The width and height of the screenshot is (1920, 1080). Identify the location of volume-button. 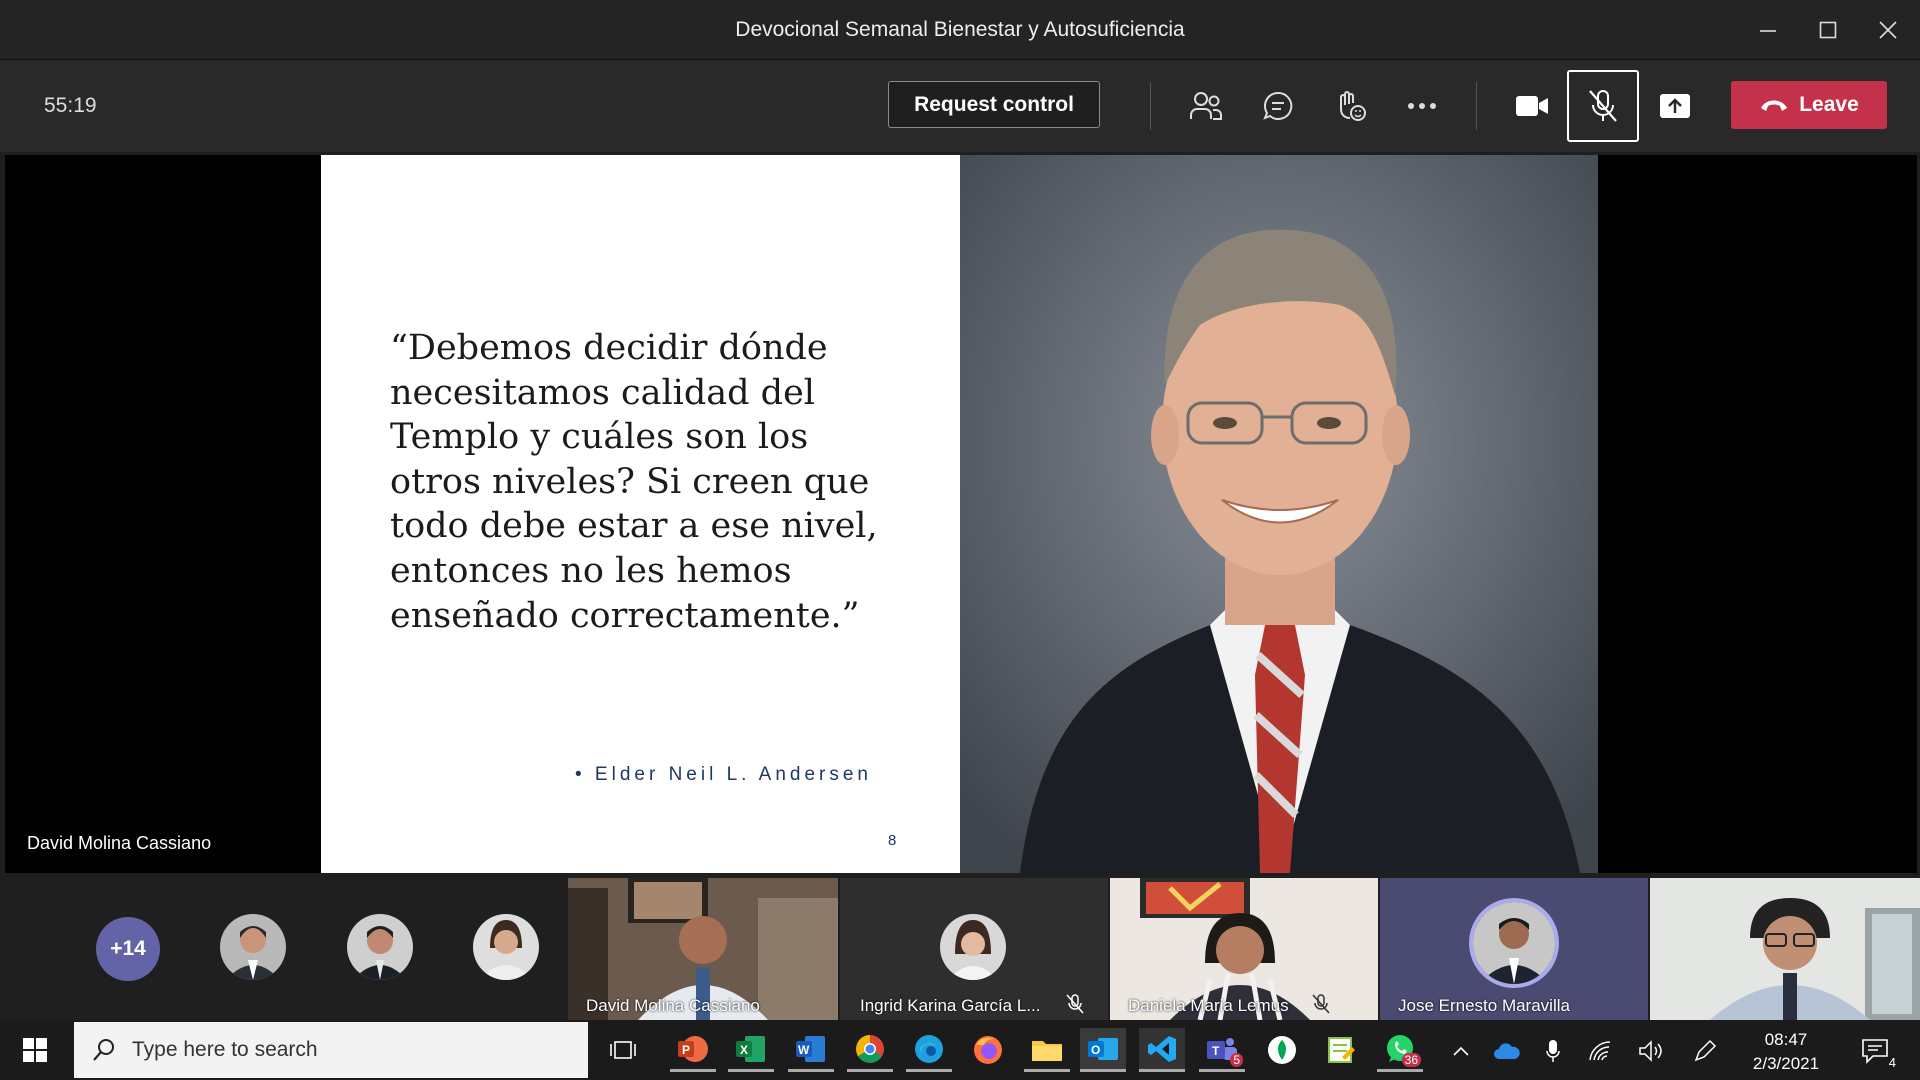
(1651, 1051).